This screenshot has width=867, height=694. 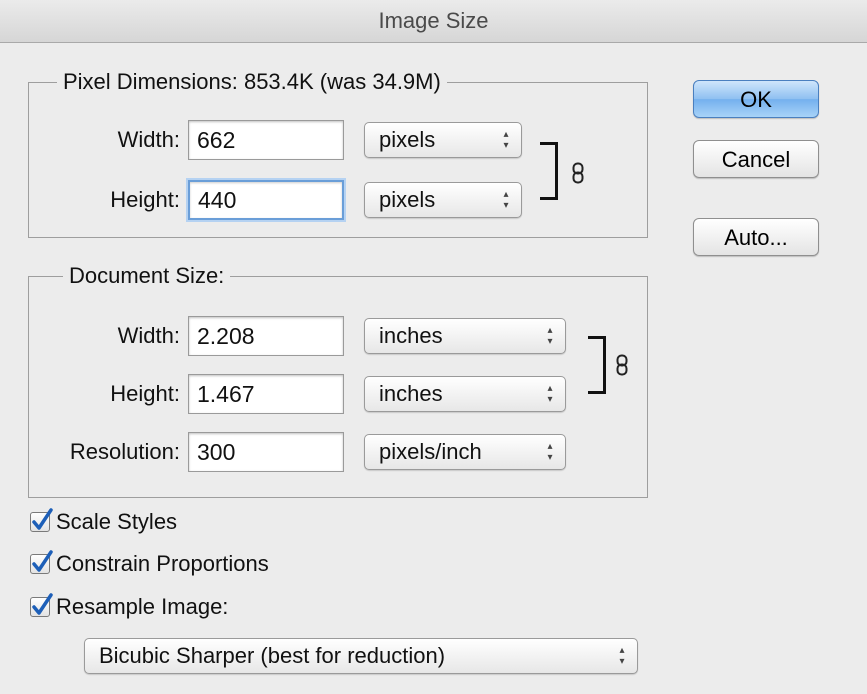 I want to click on pixel-width-label: Width:, so click(x=148, y=139).